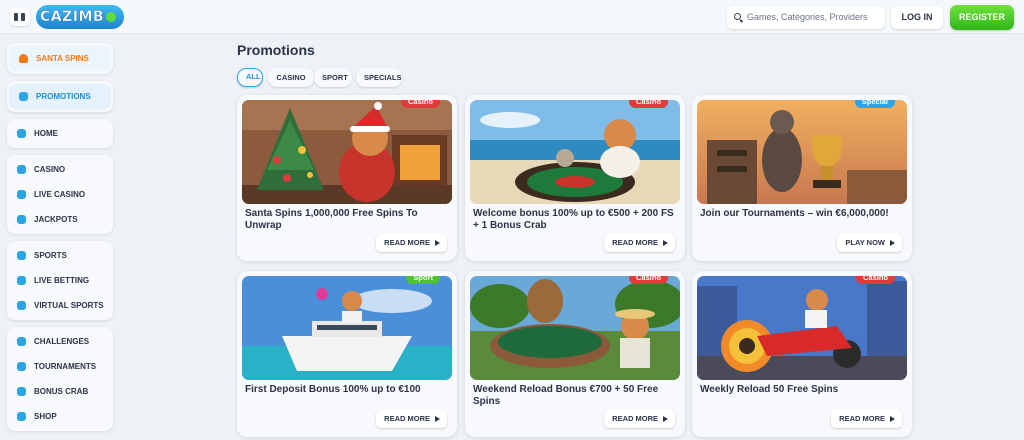  I want to click on sidebar-item-label: LIVE CASINO, so click(60, 194).